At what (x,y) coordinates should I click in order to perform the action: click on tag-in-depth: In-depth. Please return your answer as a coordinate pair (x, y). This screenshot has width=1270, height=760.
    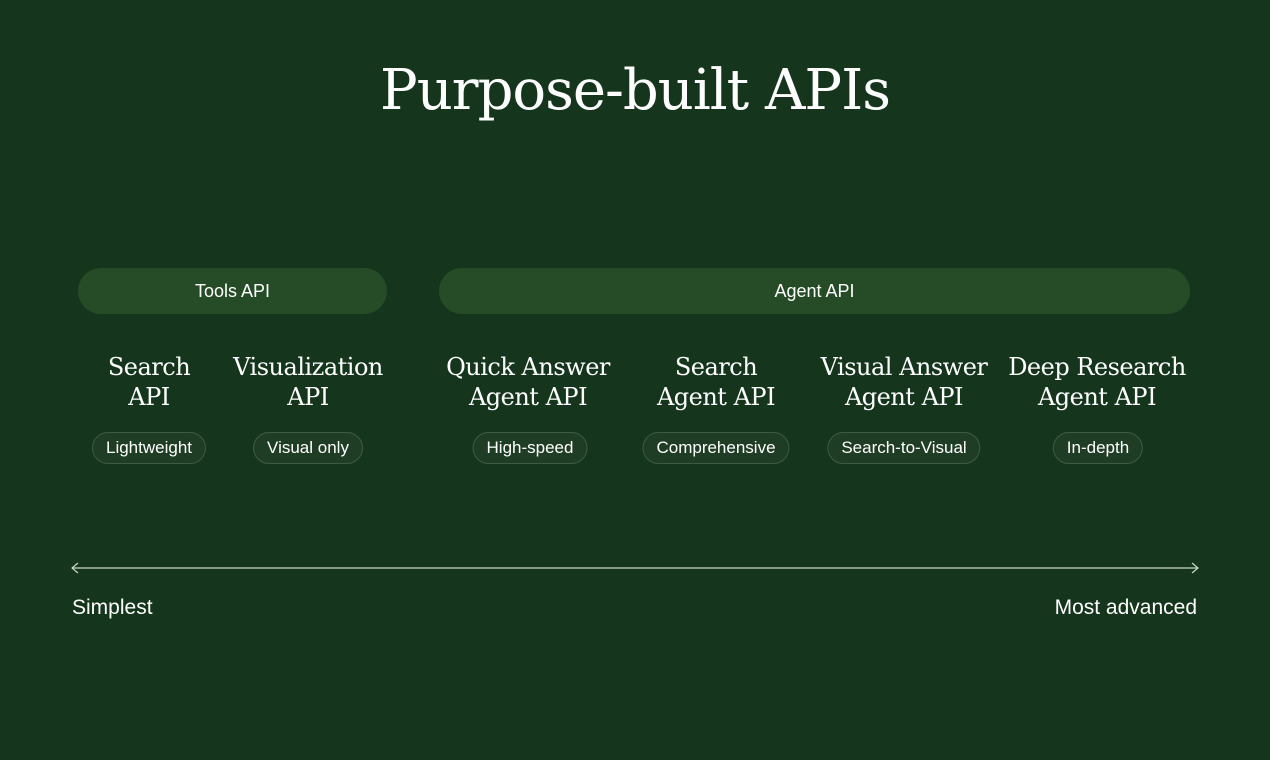
    Looking at the image, I should click on (1098, 448).